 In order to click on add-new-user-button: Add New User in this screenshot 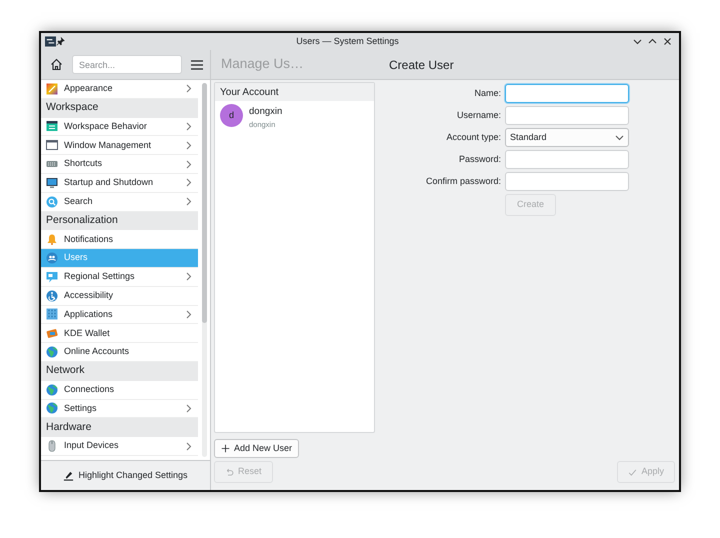, I will do `click(257, 448)`.